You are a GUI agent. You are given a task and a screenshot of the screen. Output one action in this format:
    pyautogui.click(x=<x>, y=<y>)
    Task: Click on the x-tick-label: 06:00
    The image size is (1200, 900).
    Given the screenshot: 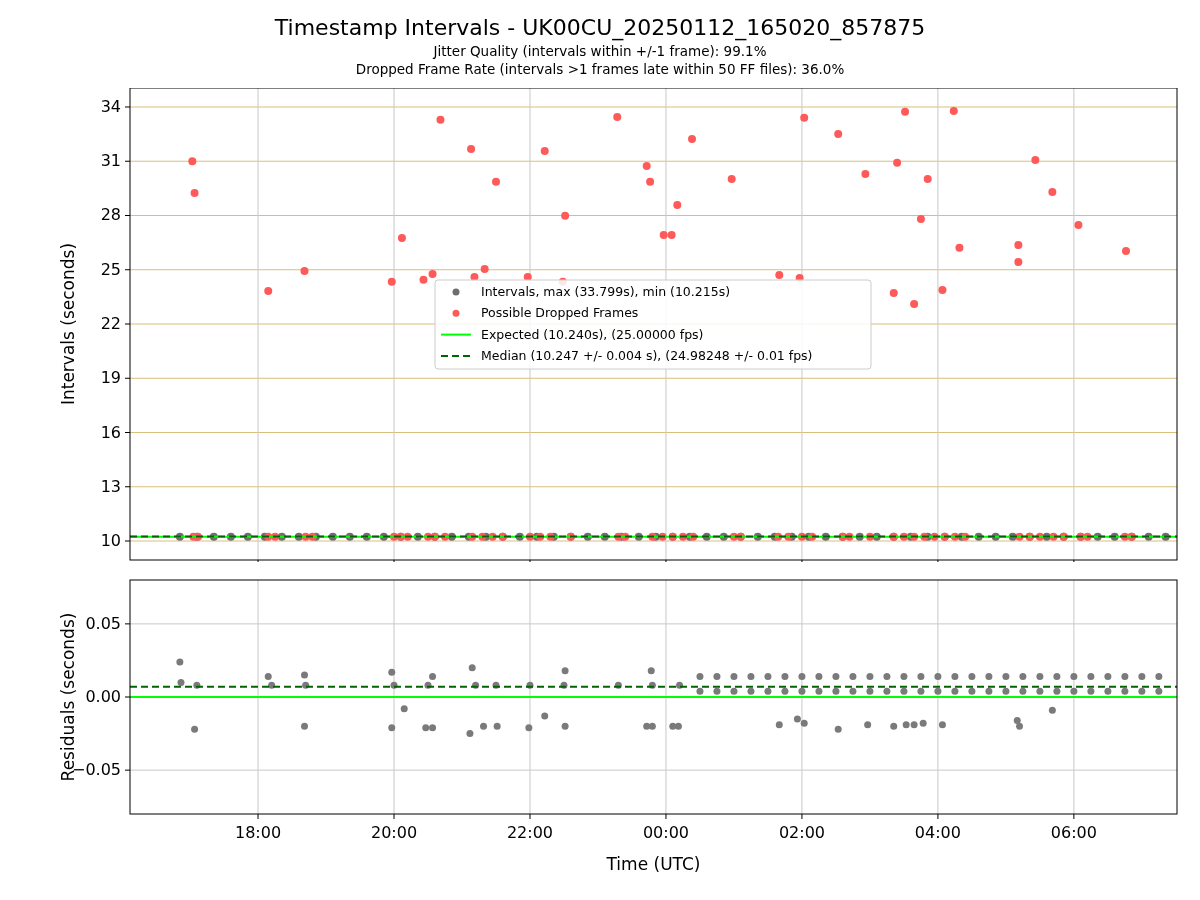 What is the action you would take?
    pyautogui.click(x=1073, y=832)
    